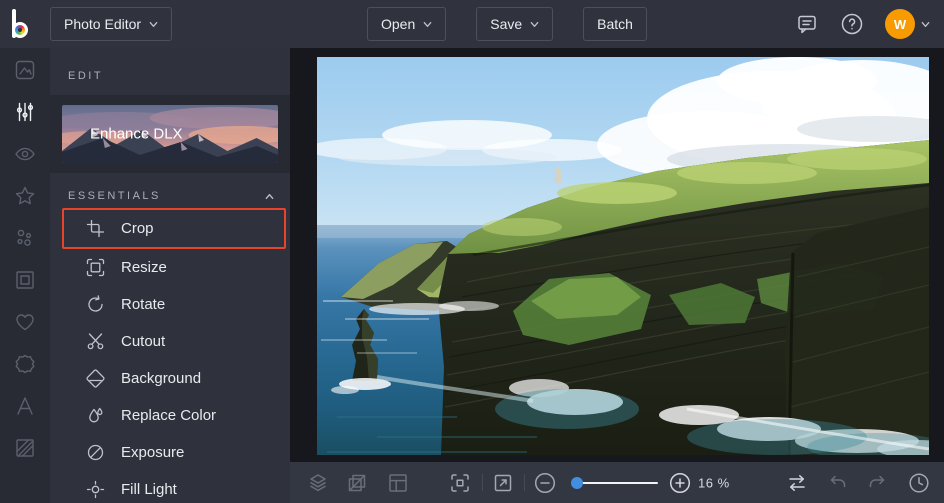 Image resolution: width=944 pixels, height=503 pixels. I want to click on essentials-section-header: ESSENTIALS, so click(171, 196).